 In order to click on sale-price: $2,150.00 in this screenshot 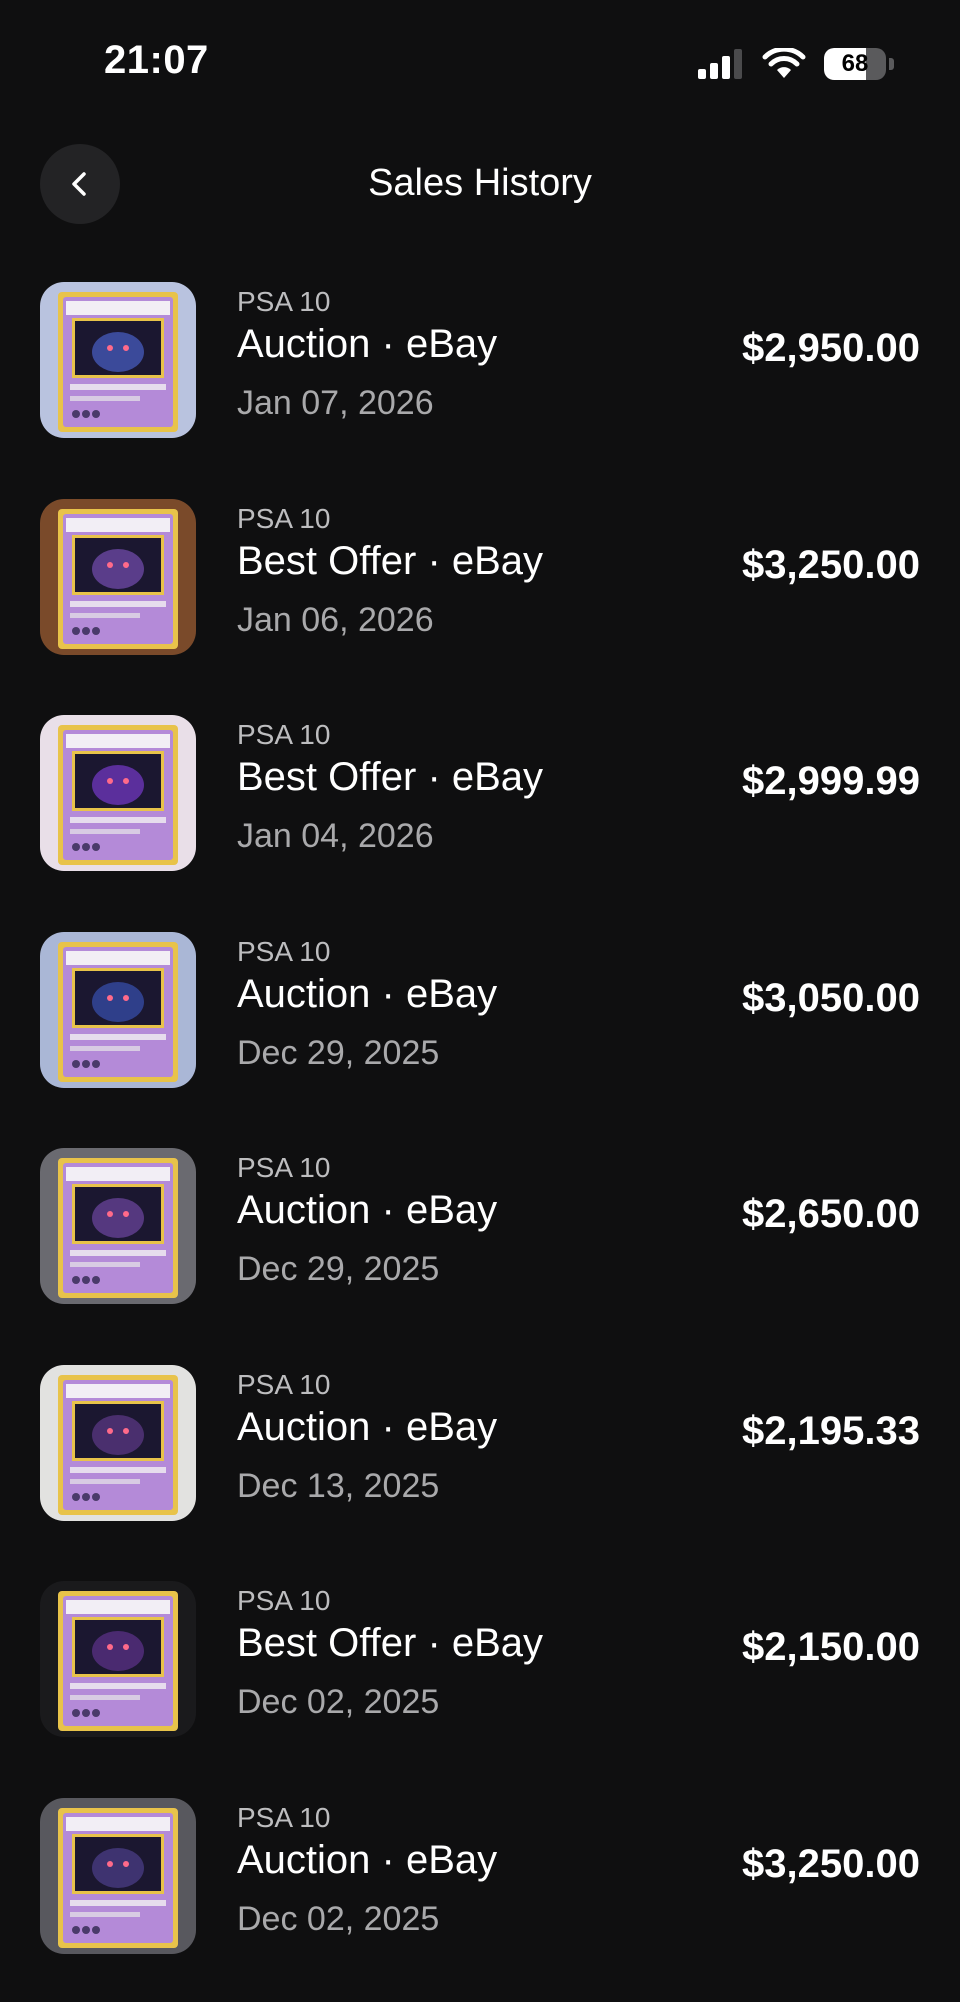, I will do `click(831, 1647)`.